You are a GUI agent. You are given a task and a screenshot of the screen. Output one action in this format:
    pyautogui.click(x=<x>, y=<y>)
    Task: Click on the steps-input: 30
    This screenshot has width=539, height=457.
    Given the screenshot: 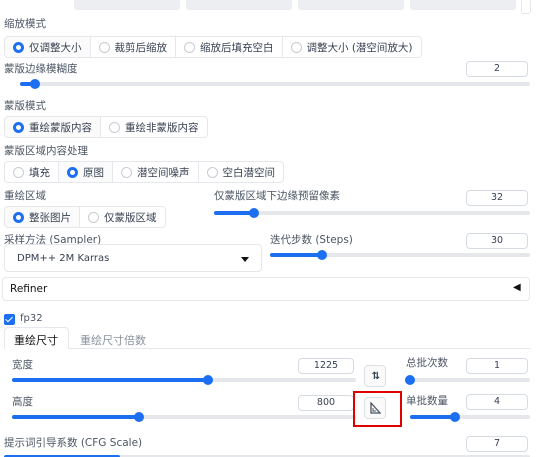 What is the action you would take?
    pyautogui.click(x=497, y=241)
    